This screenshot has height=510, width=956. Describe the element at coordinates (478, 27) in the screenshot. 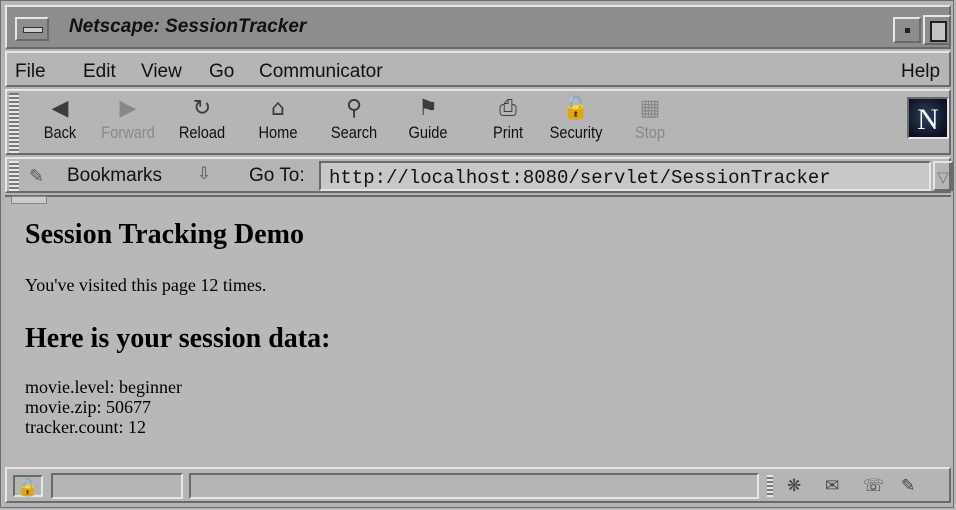

I see `title-bar: Netscape: SessionTracker` at that location.